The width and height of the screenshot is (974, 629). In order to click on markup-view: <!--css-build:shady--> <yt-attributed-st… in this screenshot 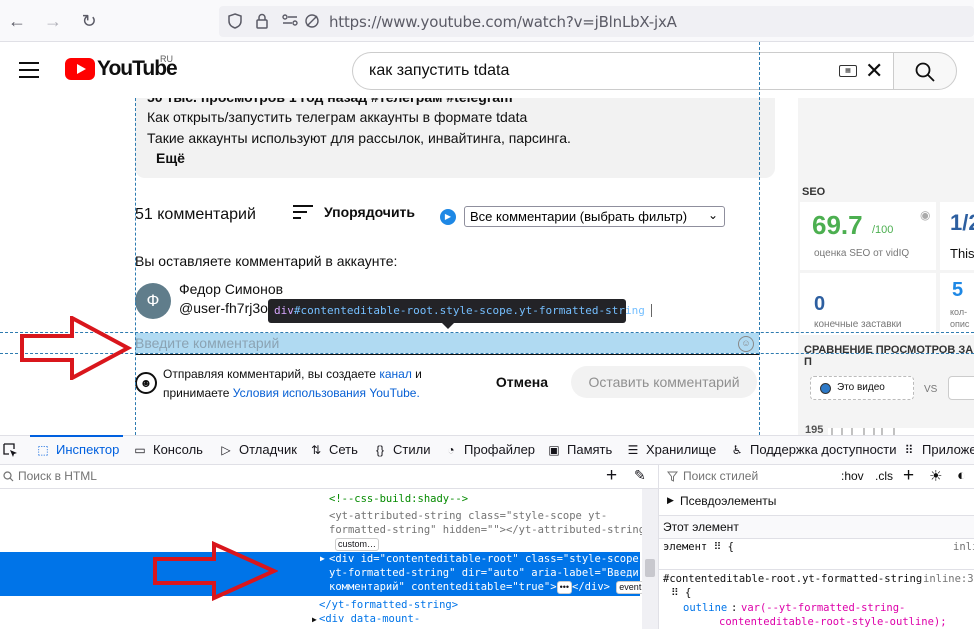, I will do `click(325, 559)`.